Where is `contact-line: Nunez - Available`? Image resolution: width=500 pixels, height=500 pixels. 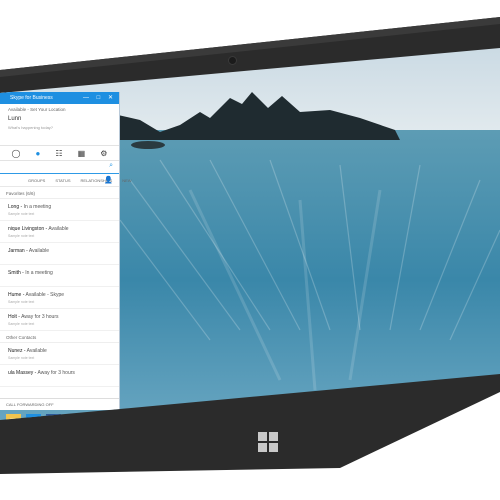 contact-line: Nunez - Available is located at coordinates (63, 348).